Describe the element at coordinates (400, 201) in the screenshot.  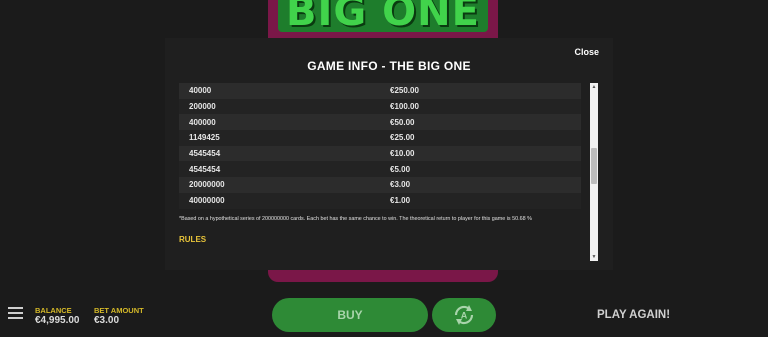
I see `prize-amount-cell: €1.00` at that location.